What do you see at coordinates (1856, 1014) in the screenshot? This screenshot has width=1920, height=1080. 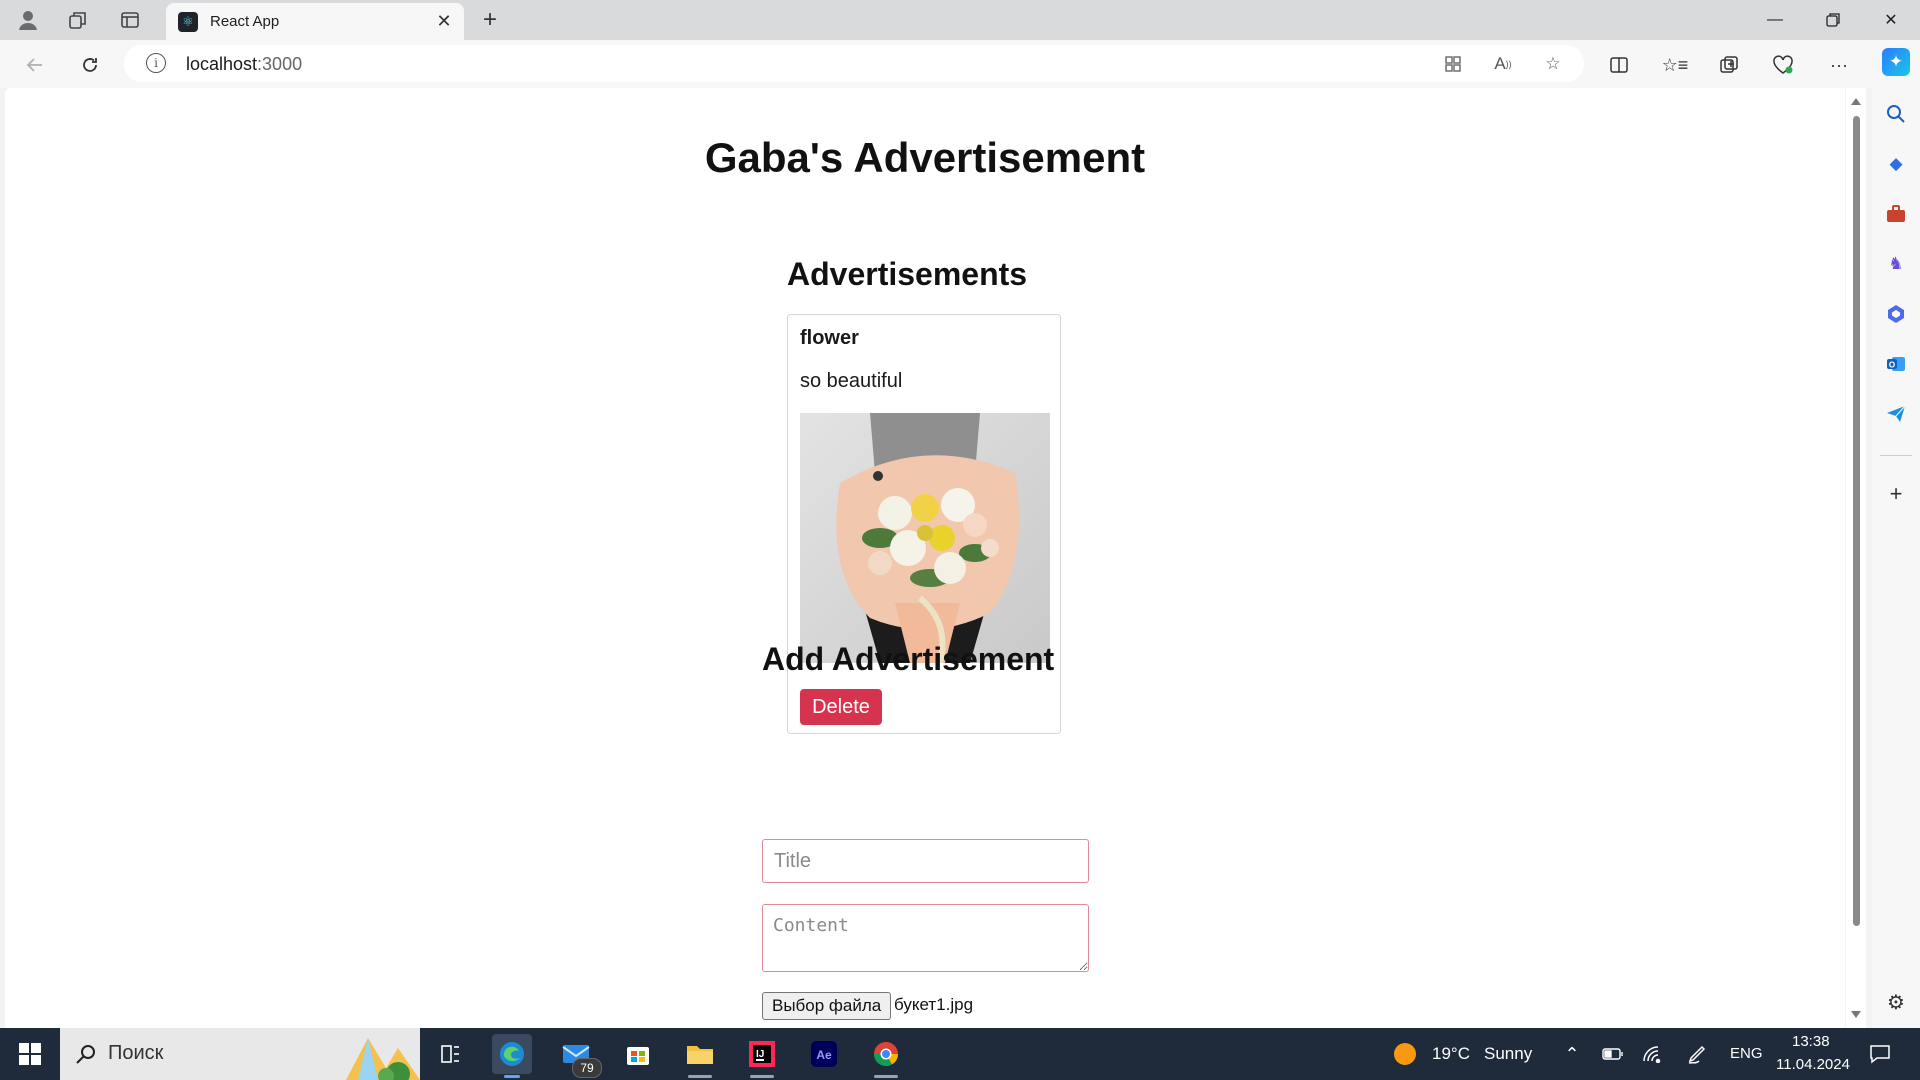 I see `scroll-down-arrow-icon` at bounding box center [1856, 1014].